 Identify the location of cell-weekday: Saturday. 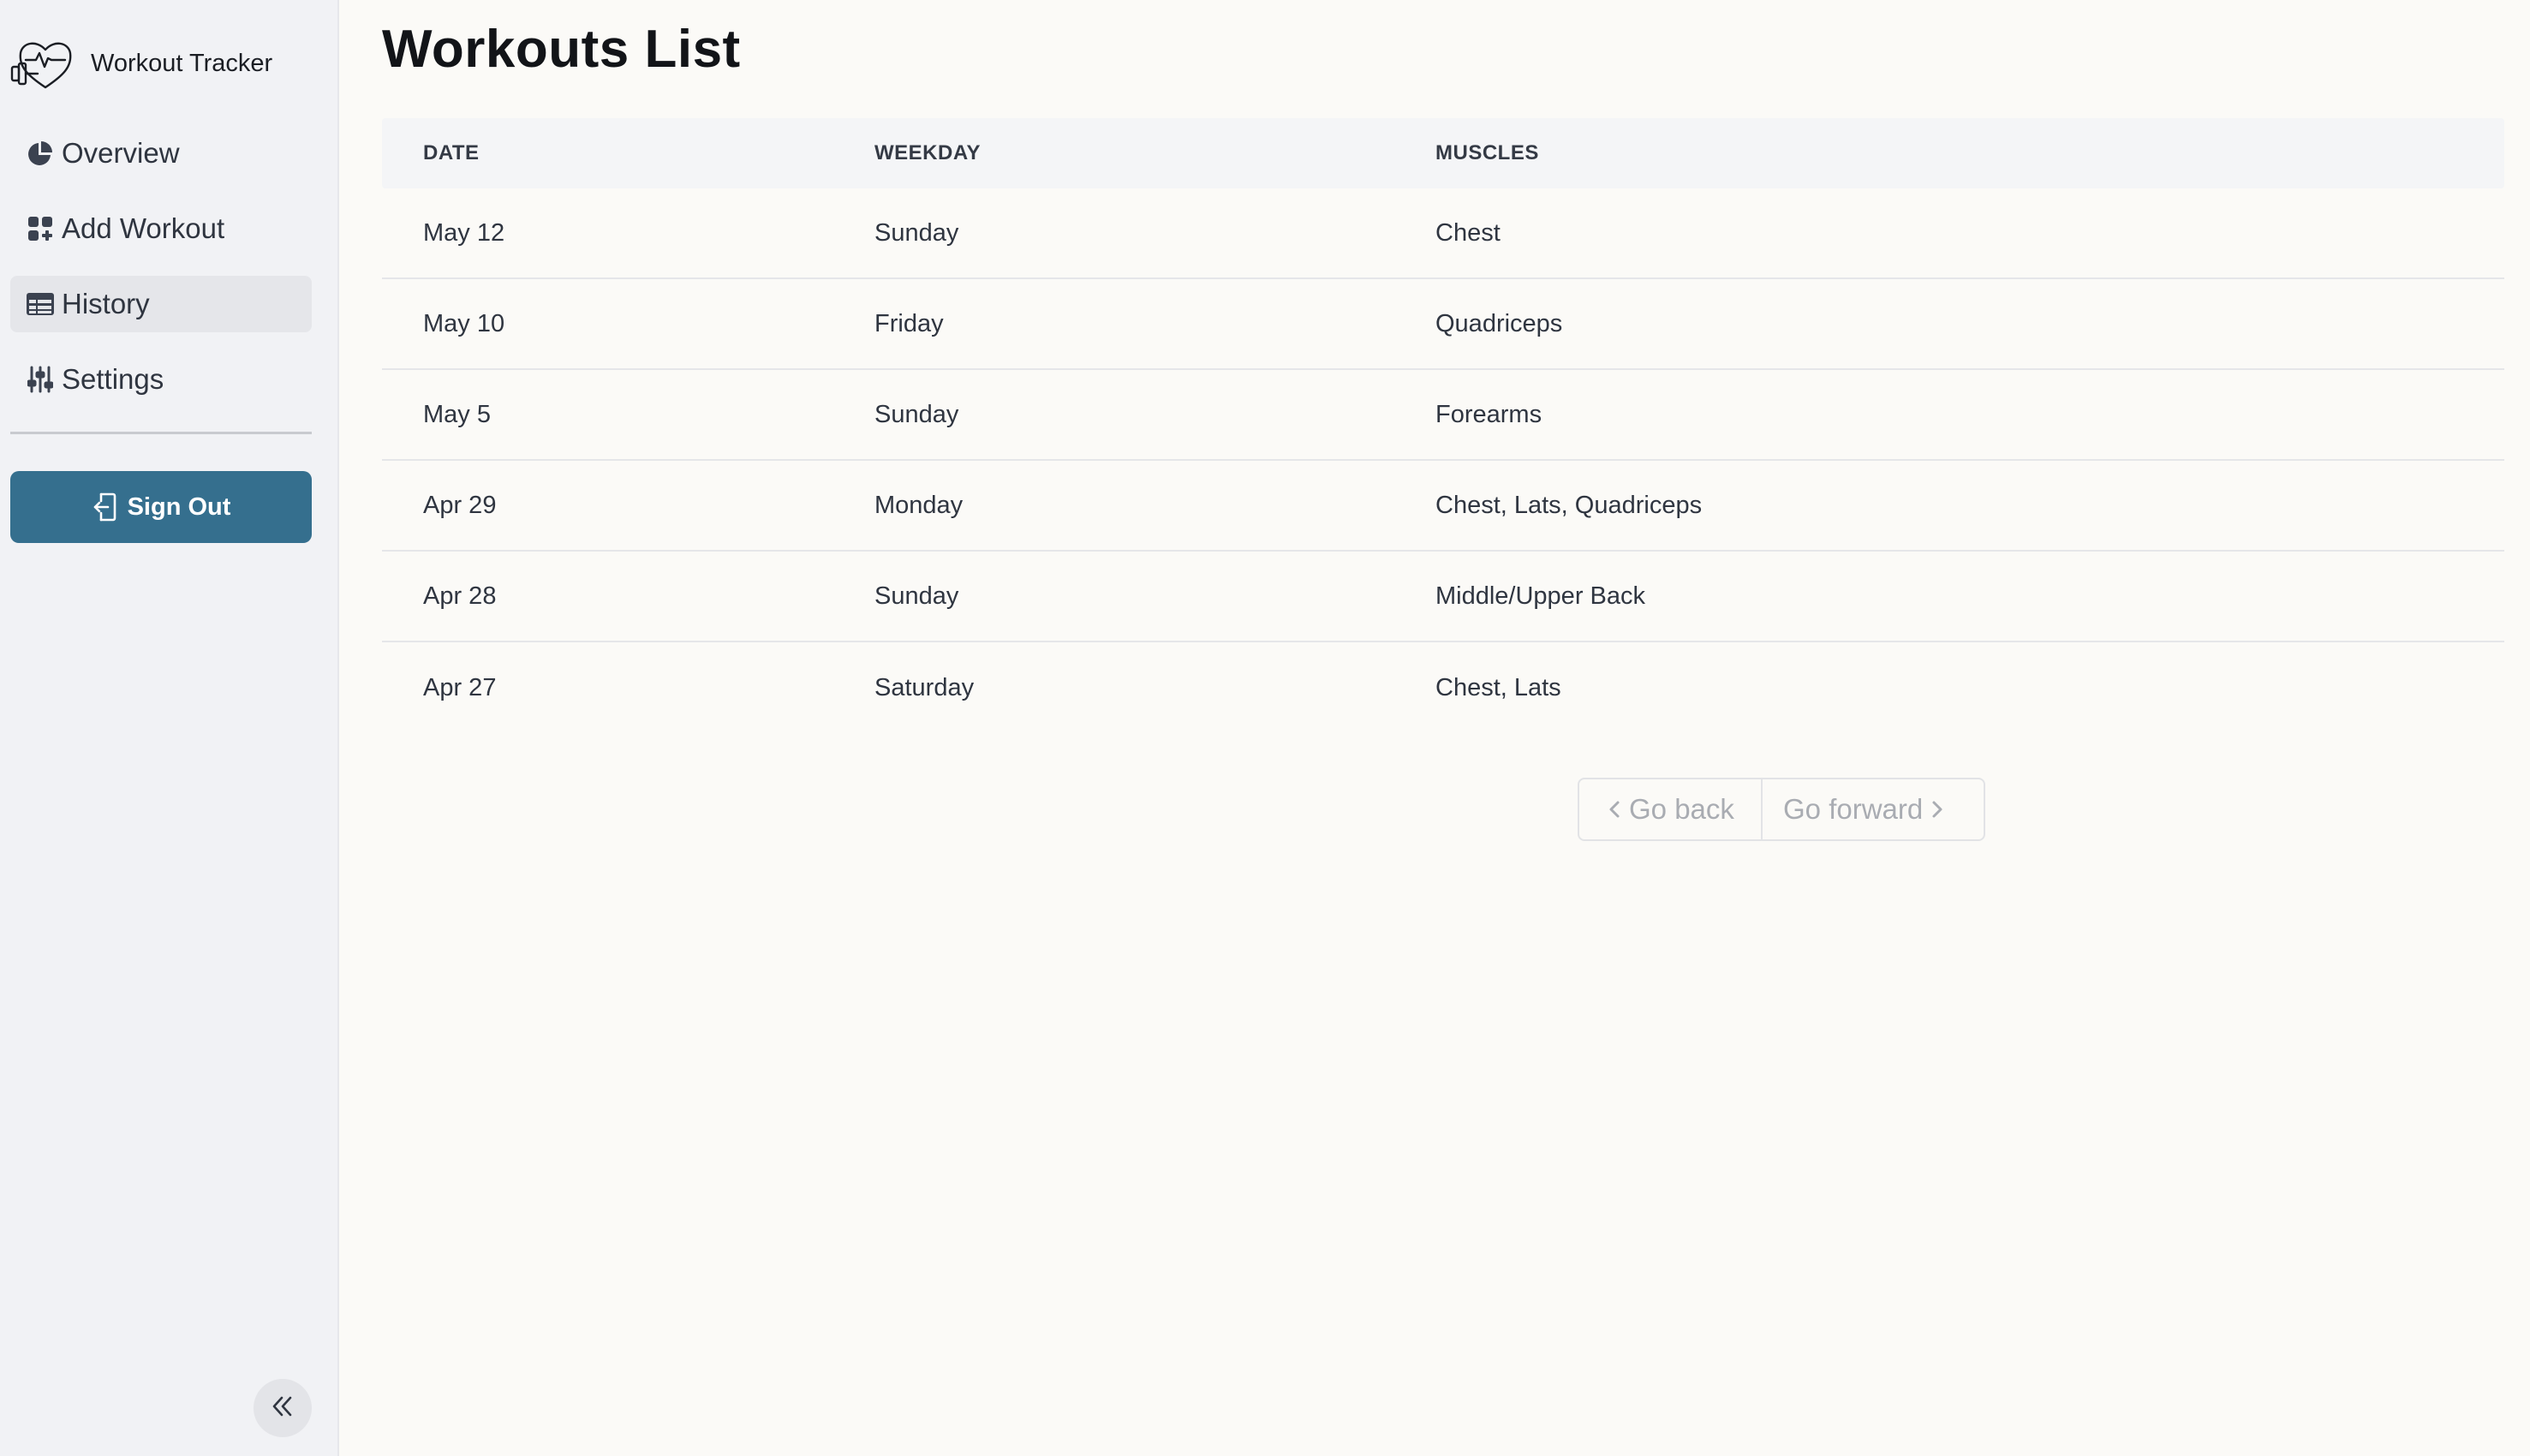
(924, 687).